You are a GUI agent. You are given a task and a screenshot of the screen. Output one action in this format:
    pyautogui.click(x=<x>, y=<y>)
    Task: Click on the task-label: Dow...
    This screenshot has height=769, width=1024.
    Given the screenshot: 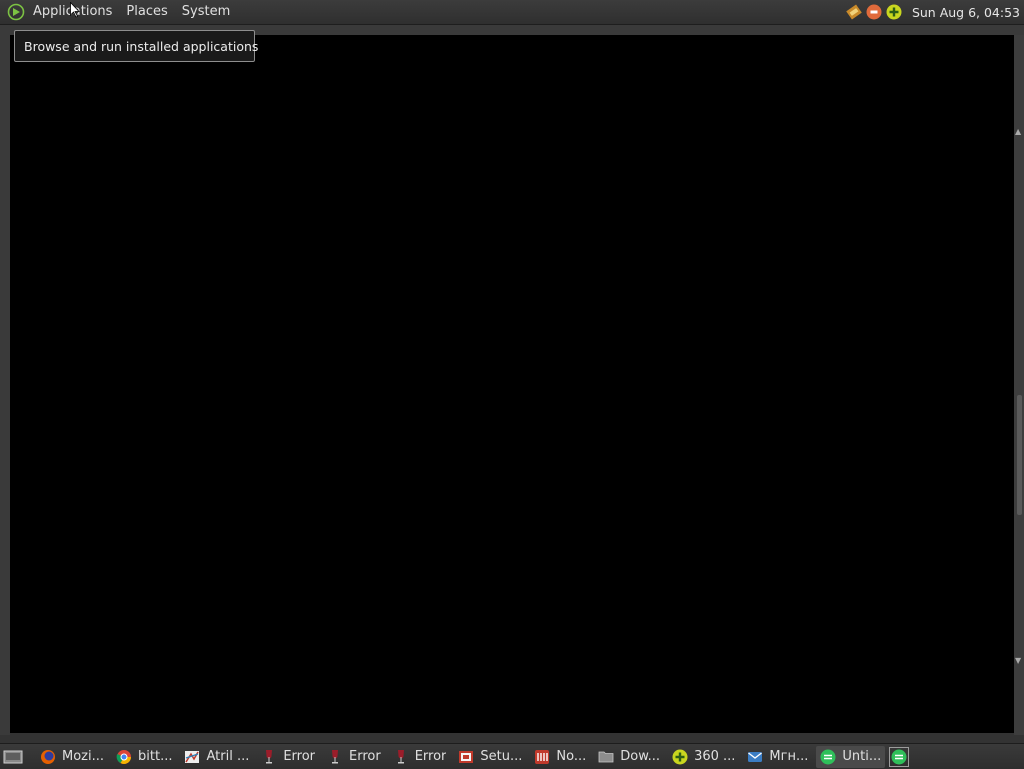 What is the action you would take?
    pyautogui.click(x=640, y=756)
    